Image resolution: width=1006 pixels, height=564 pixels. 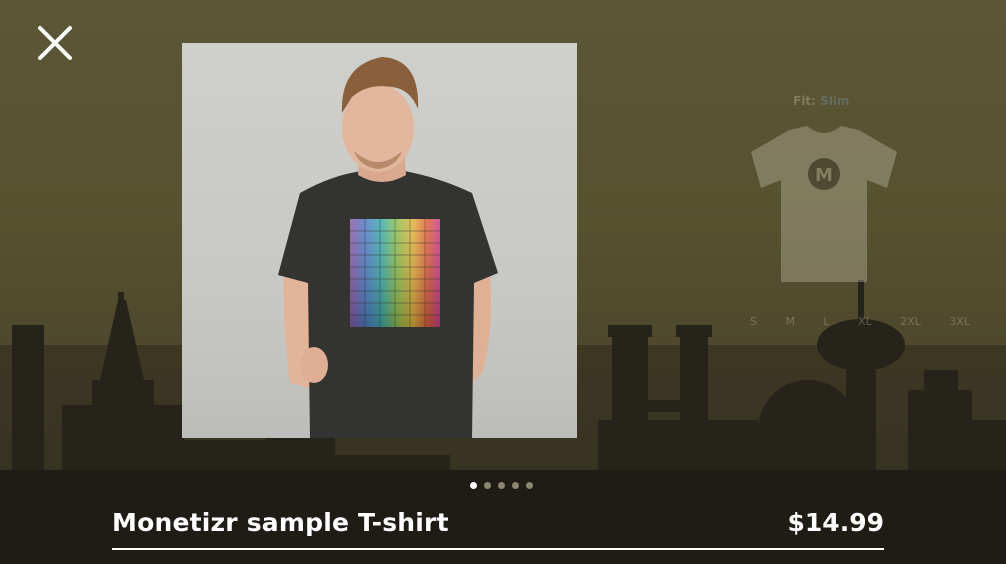 What do you see at coordinates (388, 247) in the screenshot?
I see `model-wearing-tshirt-photo` at bounding box center [388, 247].